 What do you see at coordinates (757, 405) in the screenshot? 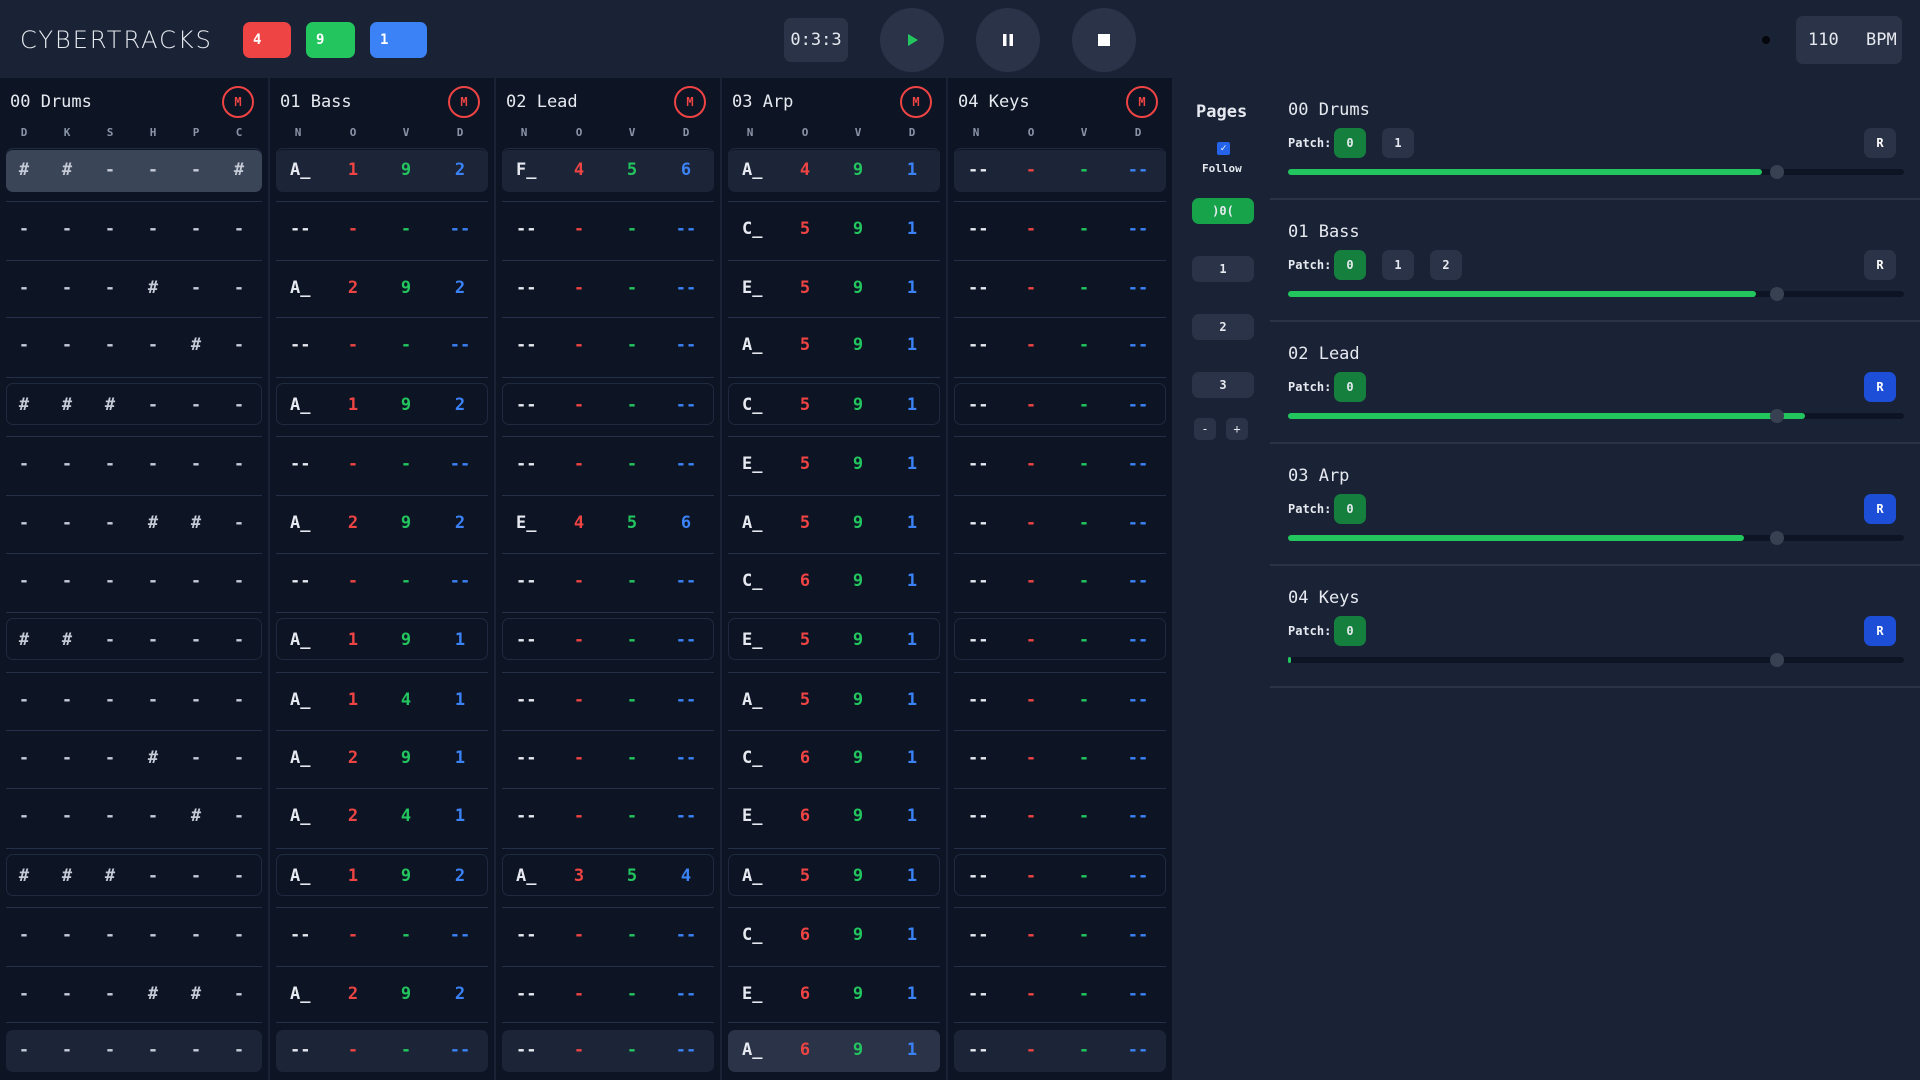
I see `step-cell: C_` at bounding box center [757, 405].